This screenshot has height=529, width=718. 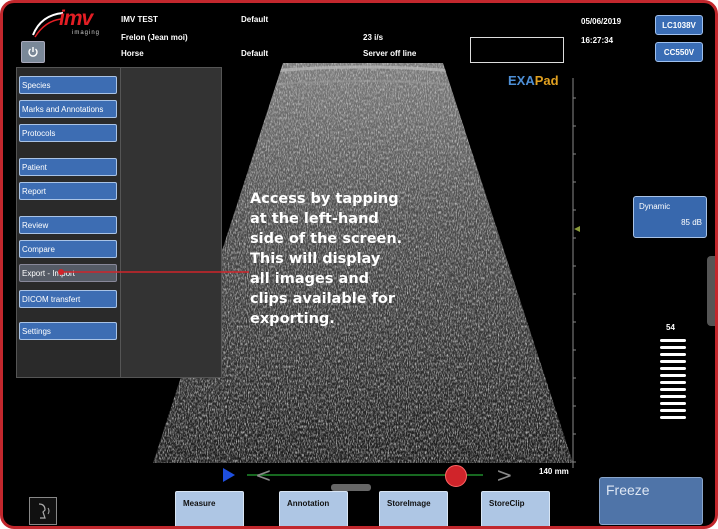 What do you see at coordinates (711, 291) in the screenshot?
I see `side-handle` at bounding box center [711, 291].